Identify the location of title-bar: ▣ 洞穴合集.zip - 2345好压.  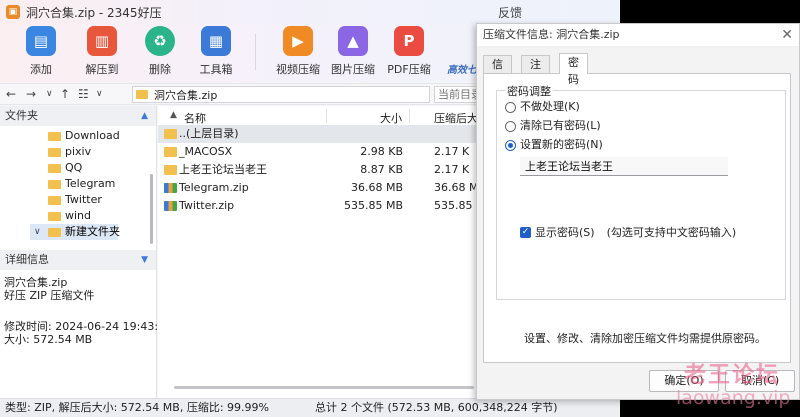
(310, 12).